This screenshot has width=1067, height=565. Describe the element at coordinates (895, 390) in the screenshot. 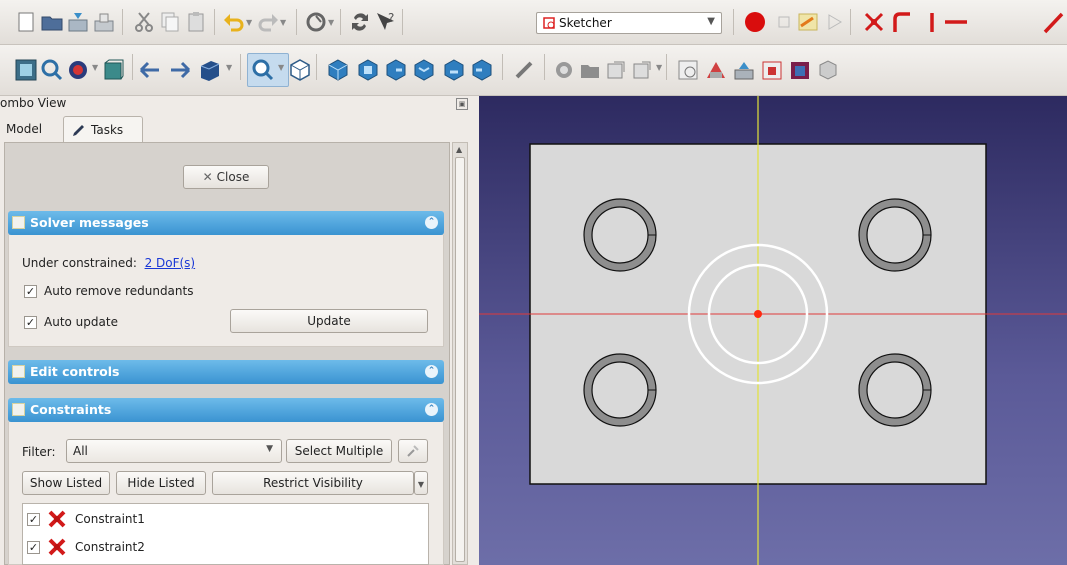

I see `hole-bottom-right` at that location.